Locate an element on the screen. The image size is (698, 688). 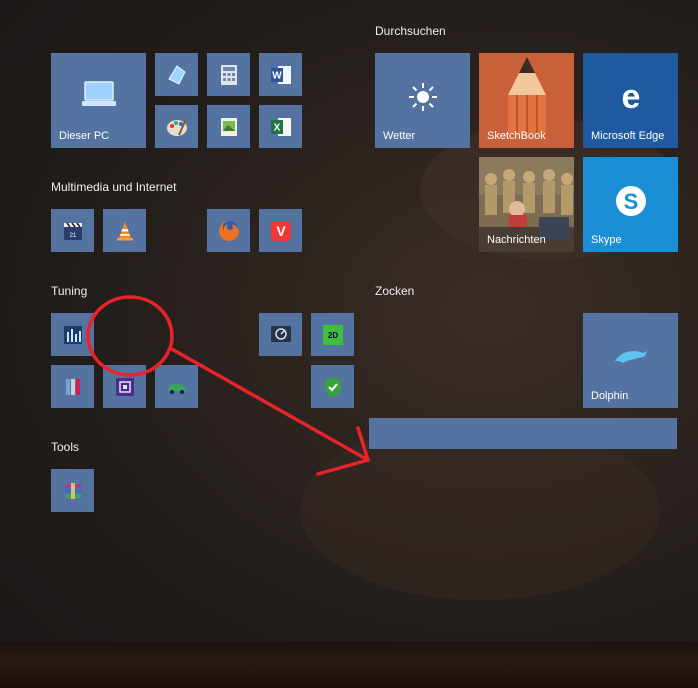
shield-icon is located at coordinates (332, 386).